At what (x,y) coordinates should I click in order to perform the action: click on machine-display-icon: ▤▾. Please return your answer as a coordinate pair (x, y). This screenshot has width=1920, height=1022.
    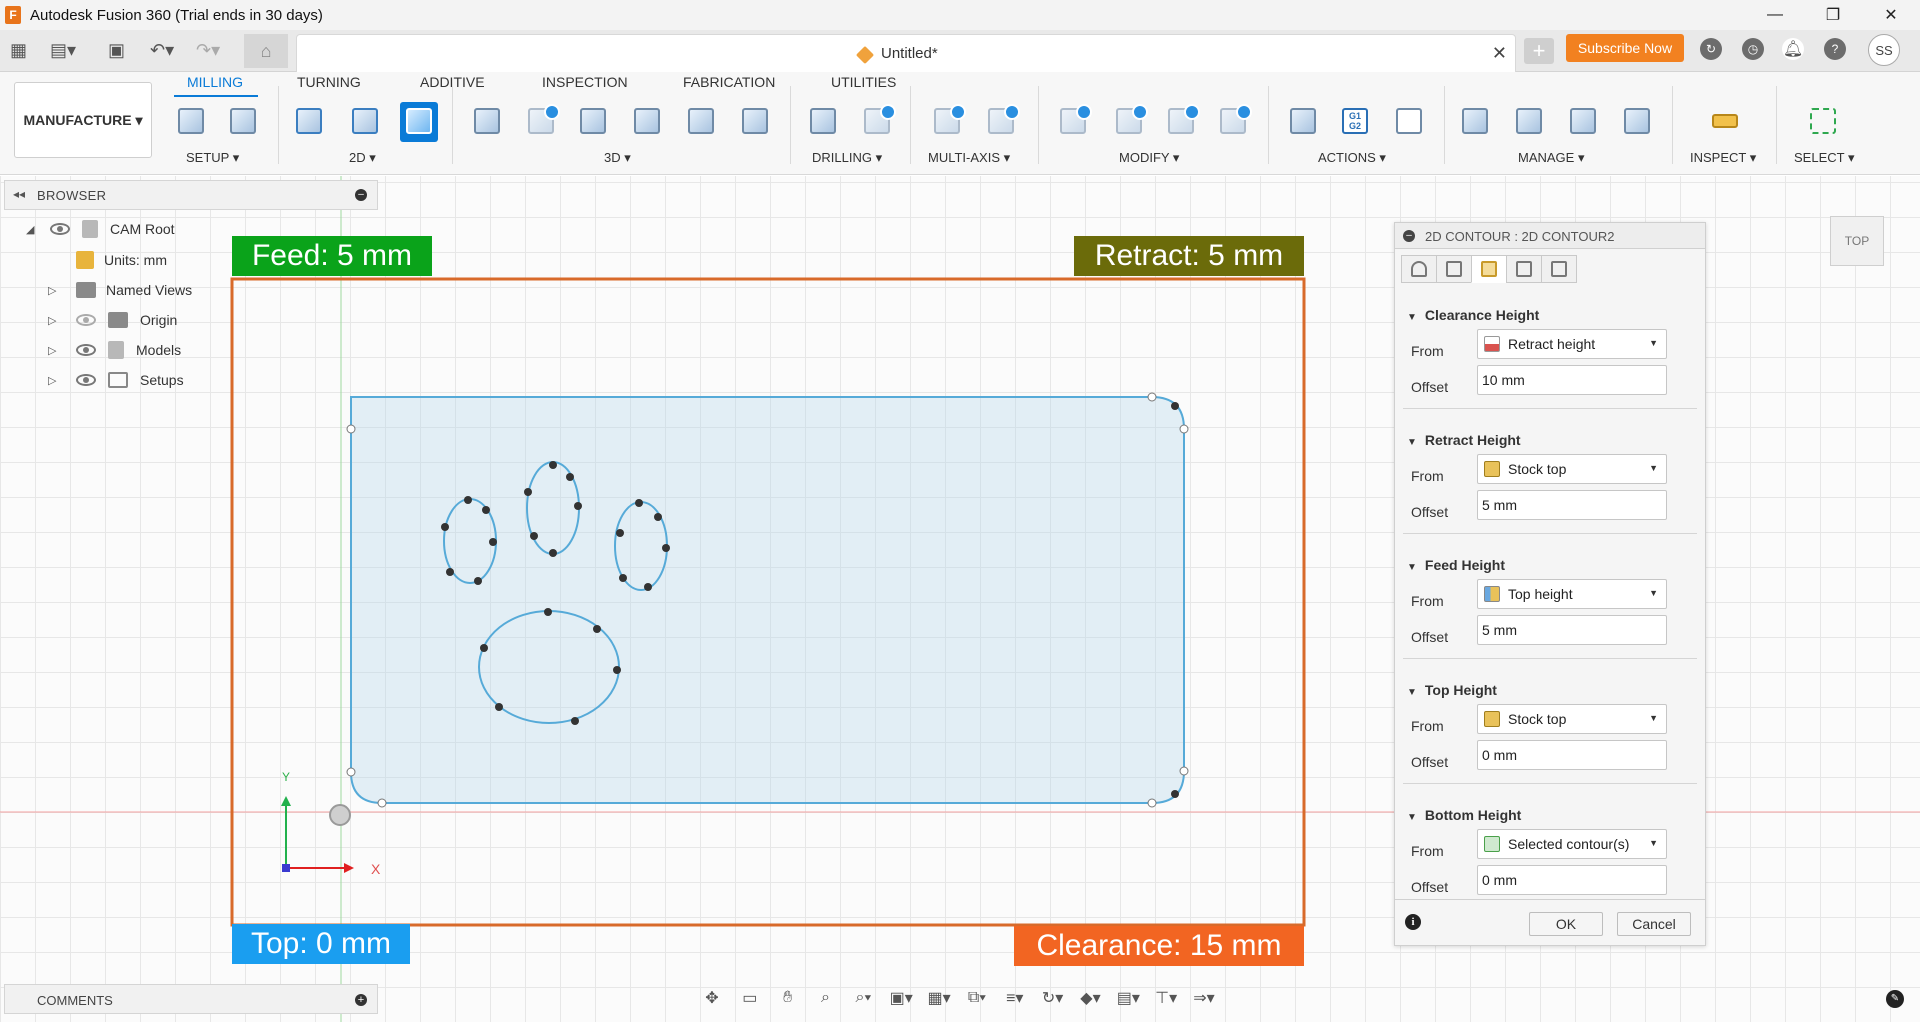
    Looking at the image, I should click on (1128, 998).